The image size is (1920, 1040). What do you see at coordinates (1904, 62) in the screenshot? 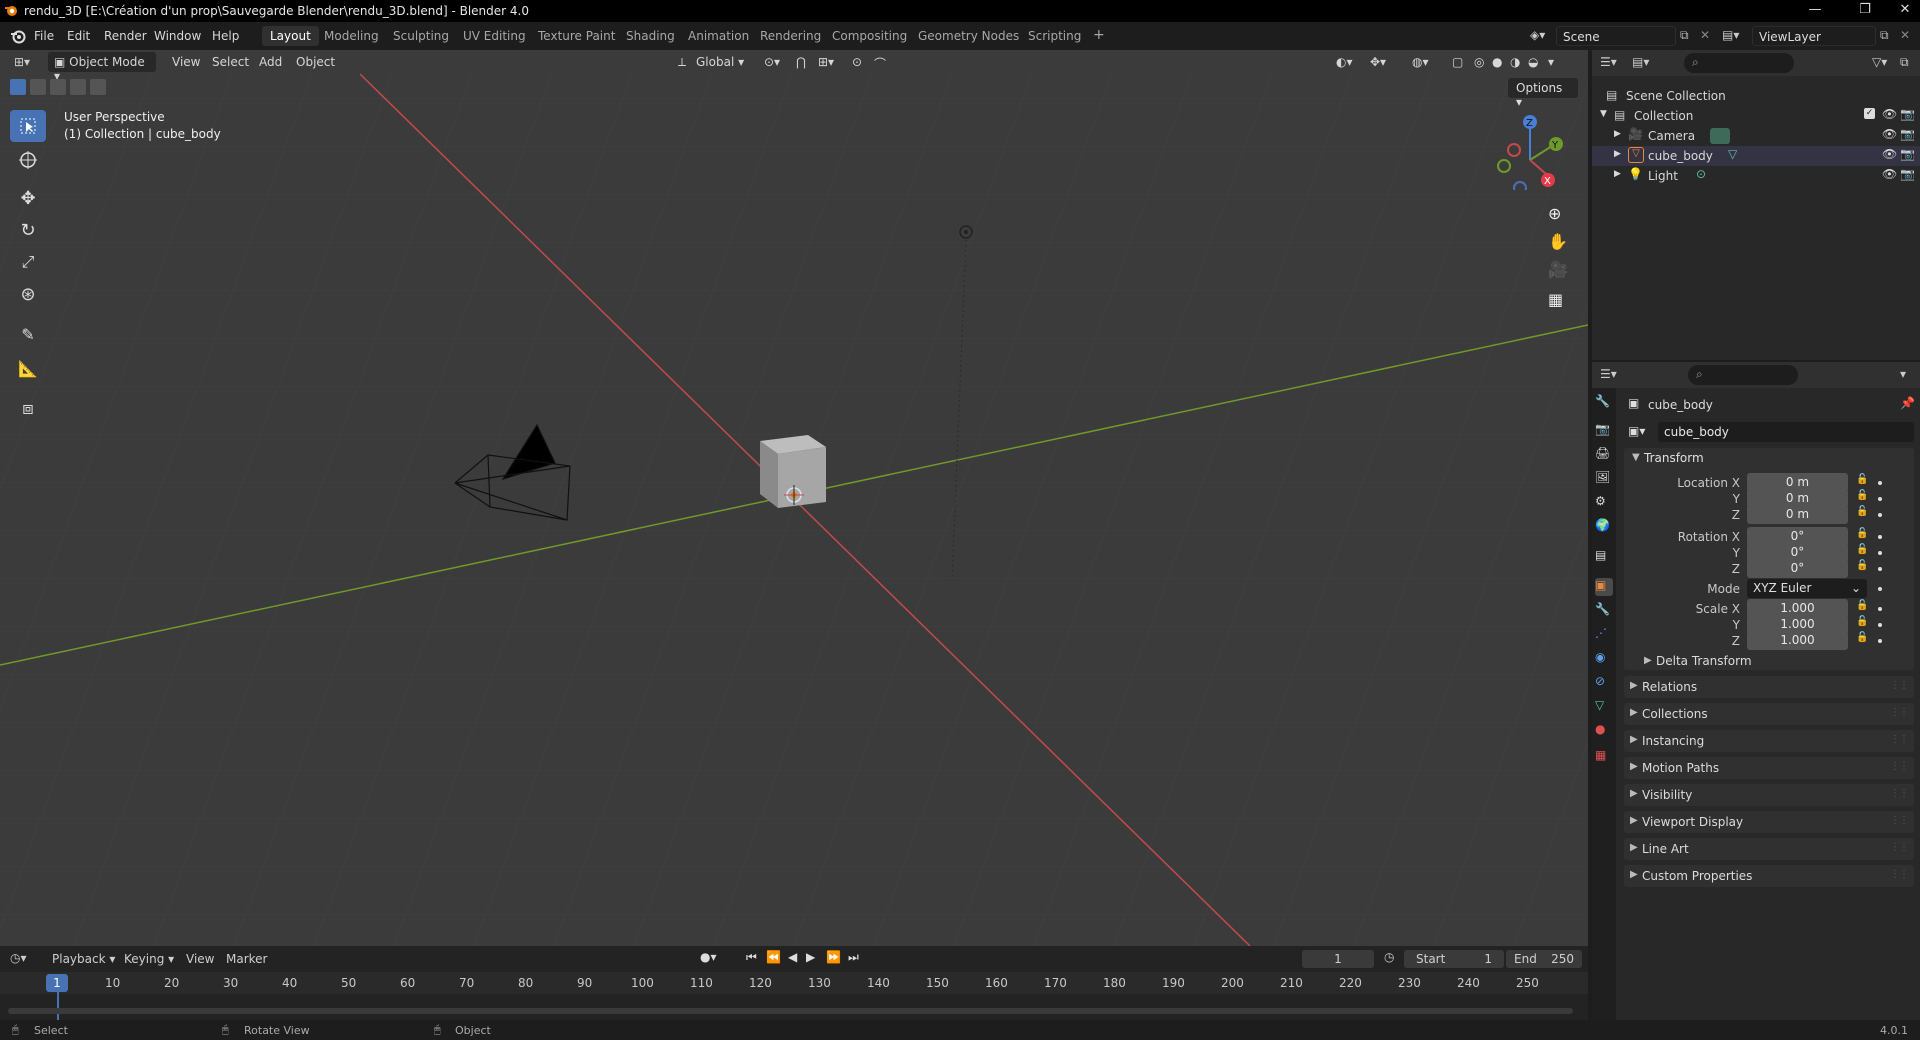
I see `new-collection-icon: ⧉` at bounding box center [1904, 62].